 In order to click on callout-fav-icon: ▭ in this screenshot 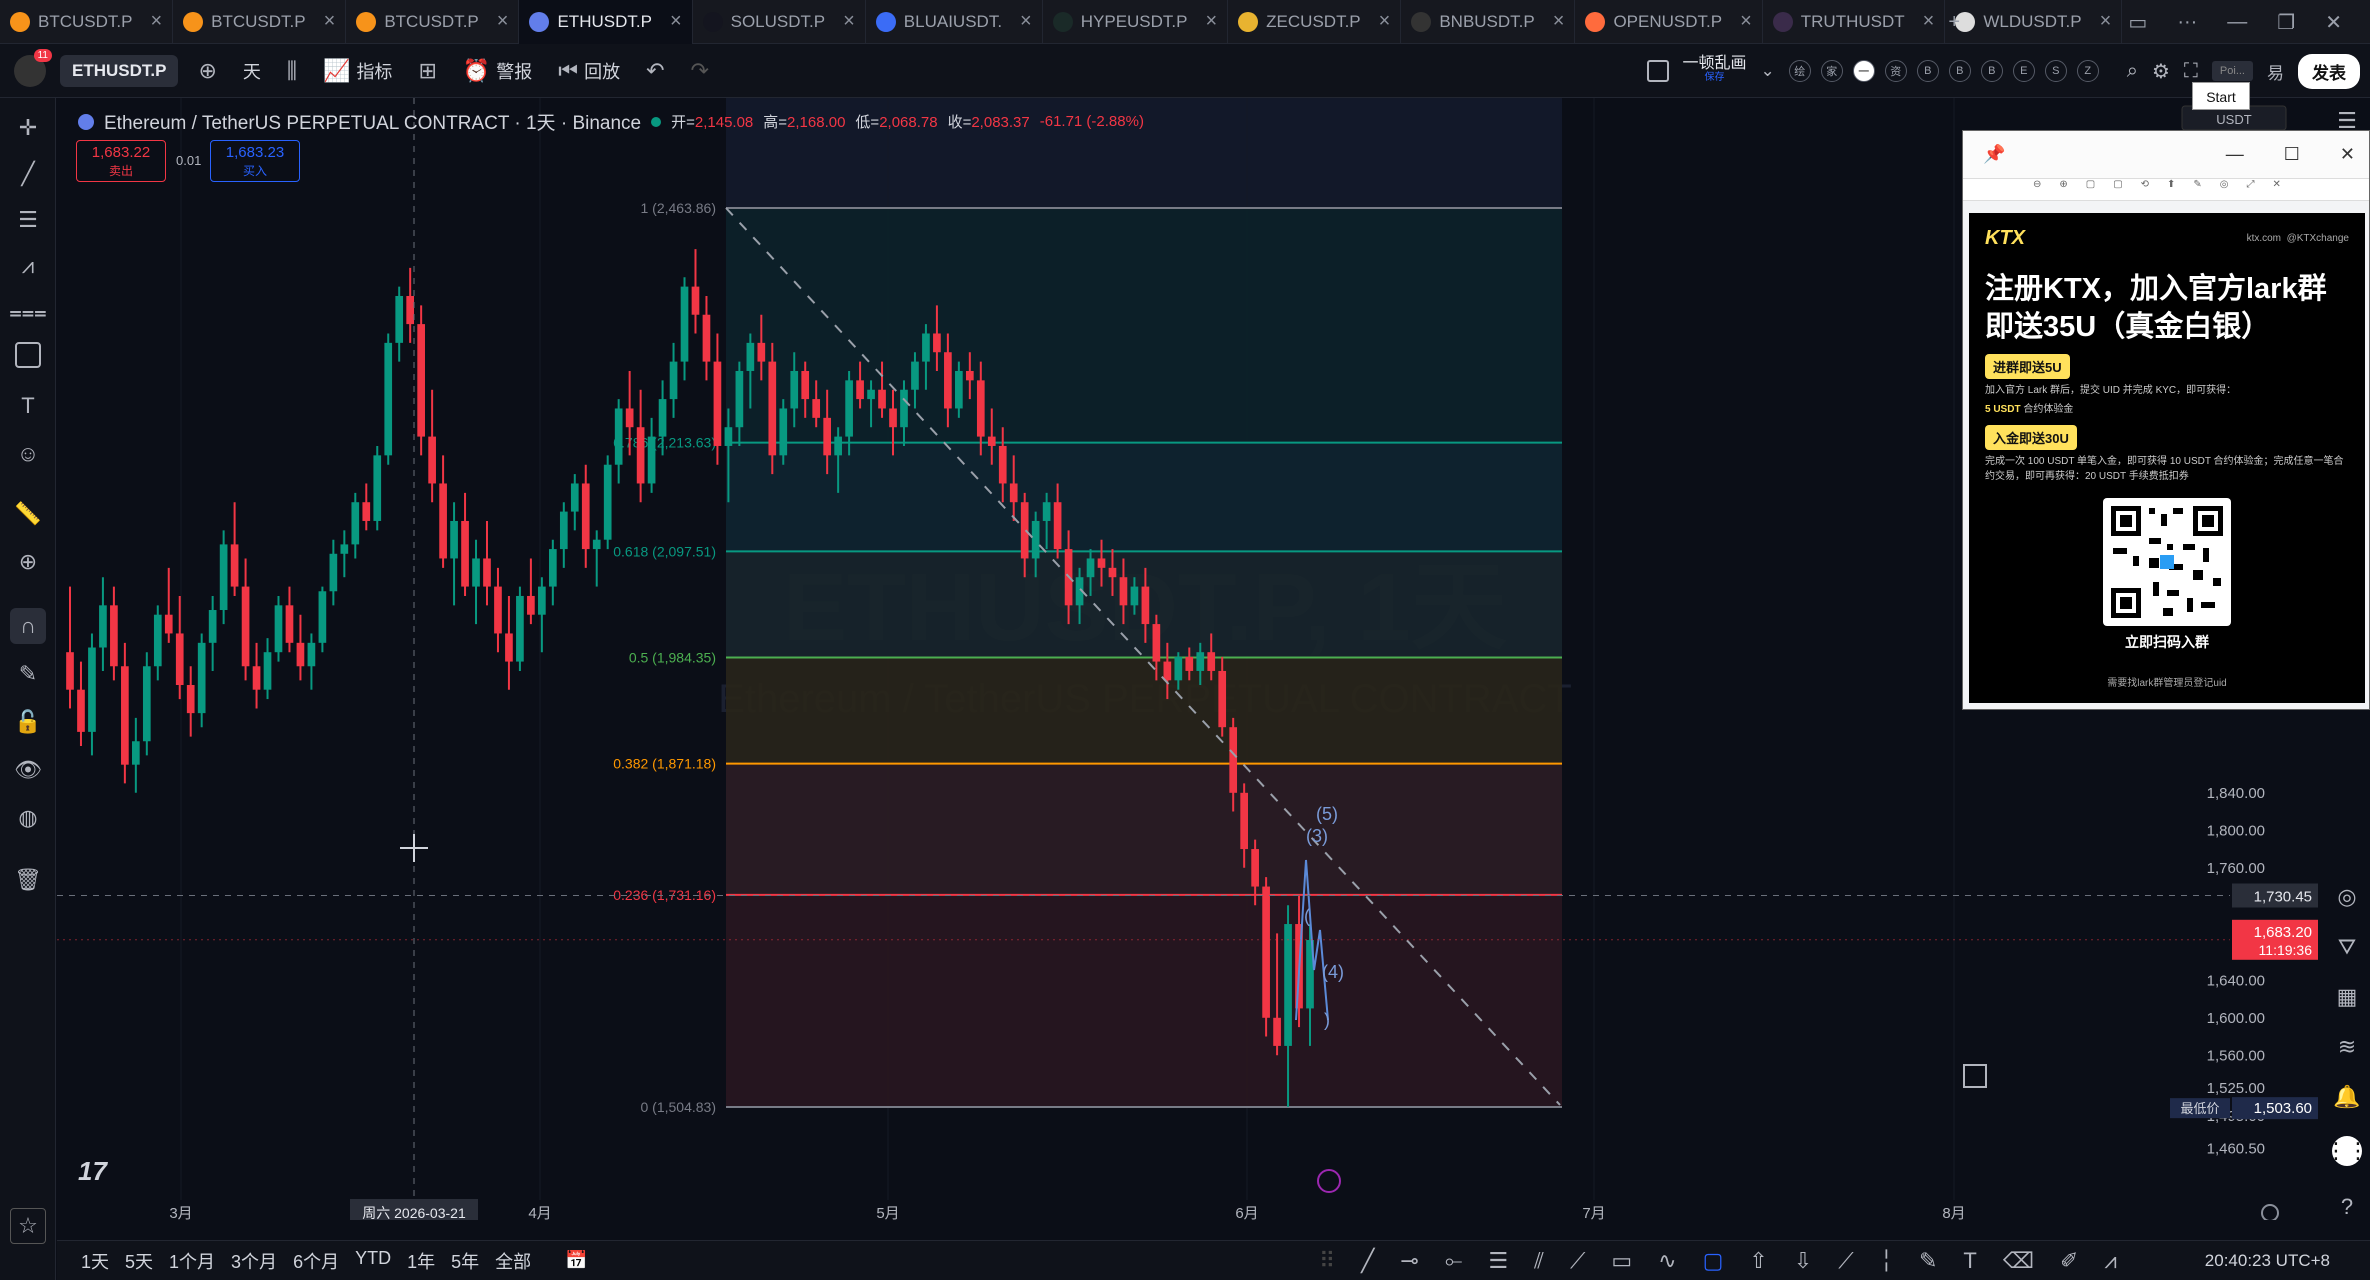, I will do `click(1621, 1261)`.